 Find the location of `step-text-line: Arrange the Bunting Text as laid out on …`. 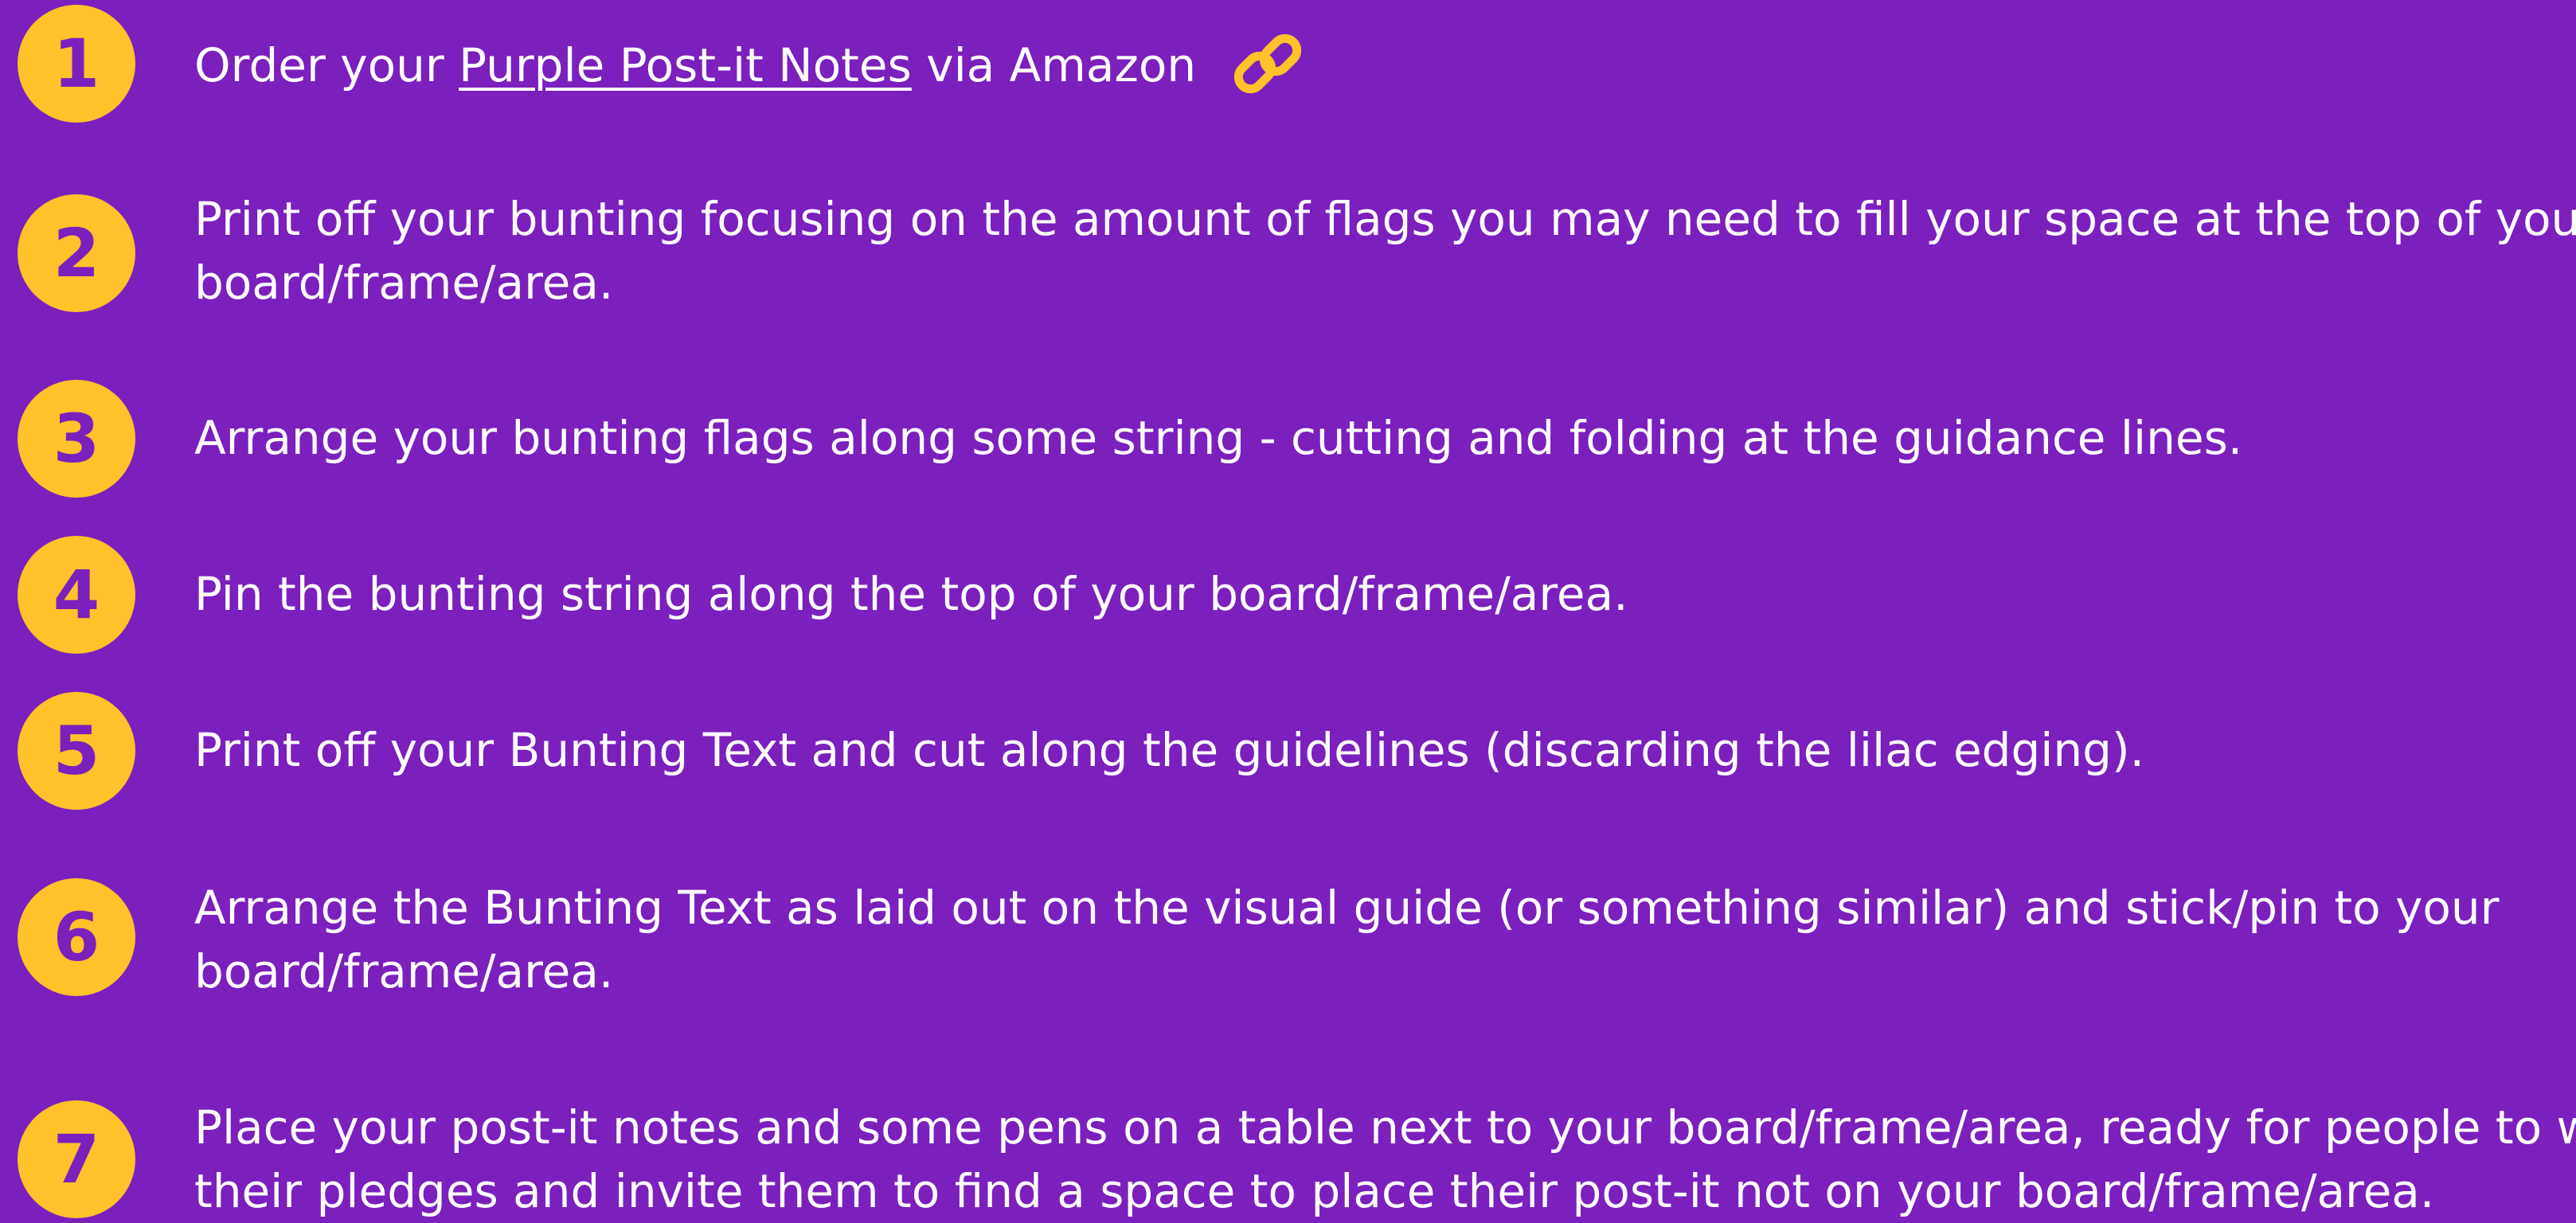

step-text-line: Arrange the Bunting Text as laid out on … is located at coordinates (1347, 908).